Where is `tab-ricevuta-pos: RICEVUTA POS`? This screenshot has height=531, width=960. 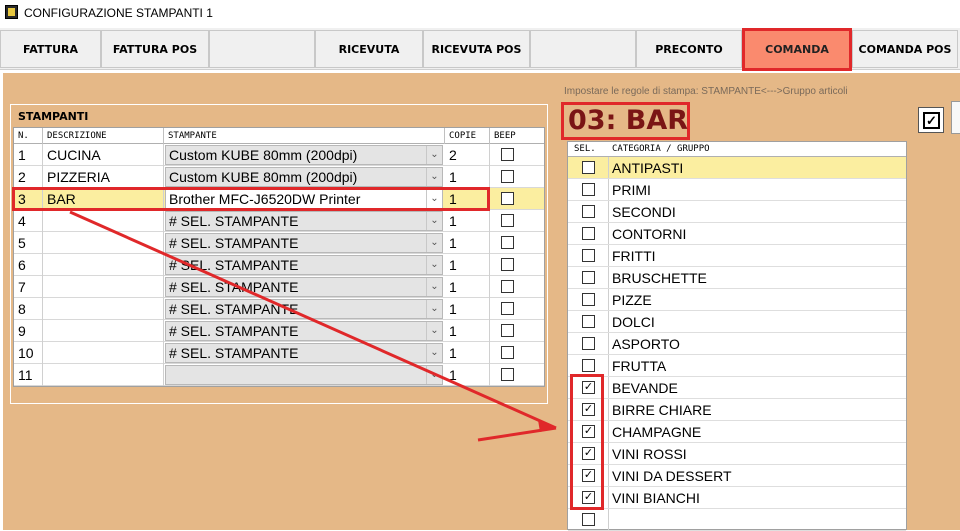
tab-ricevuta-pos: RICEVUTA POS is located at coordinates (476, 49).